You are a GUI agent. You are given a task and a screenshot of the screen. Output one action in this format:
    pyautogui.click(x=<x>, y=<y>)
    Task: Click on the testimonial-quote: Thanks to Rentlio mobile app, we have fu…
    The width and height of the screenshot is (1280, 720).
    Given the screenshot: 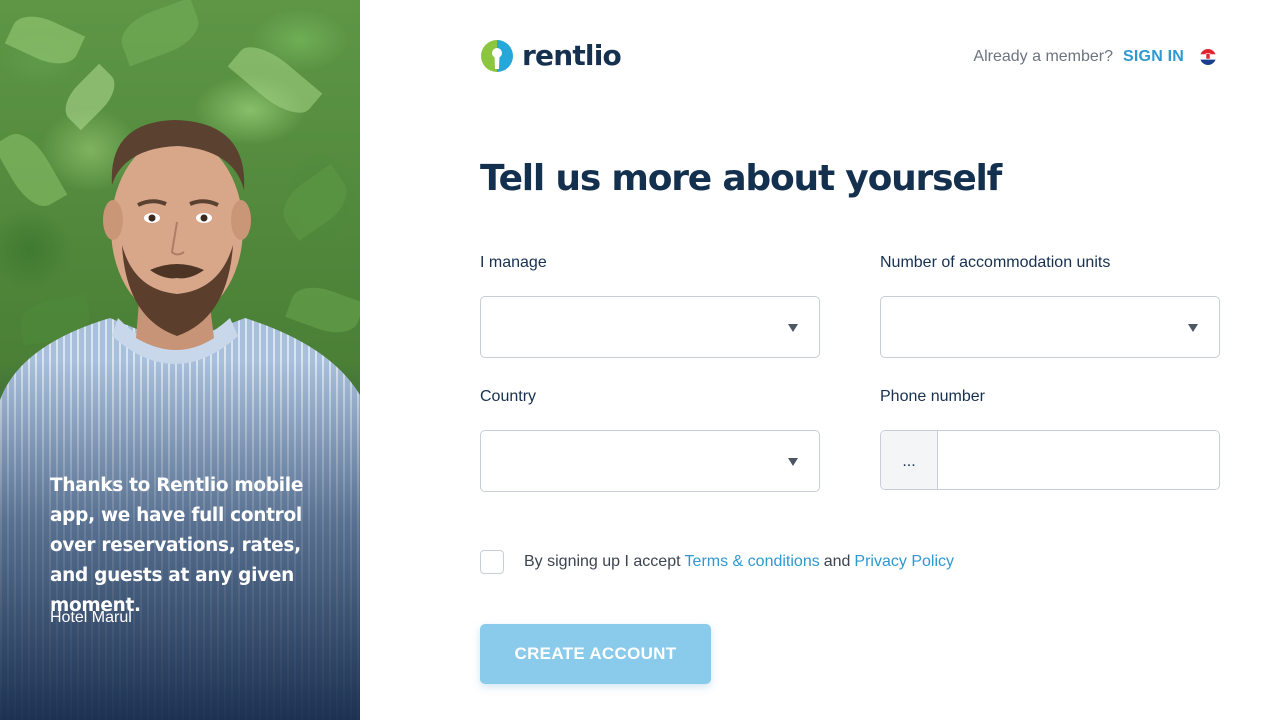 What is the action you would take?
    pyautogui.click(x=177, y=545)
    